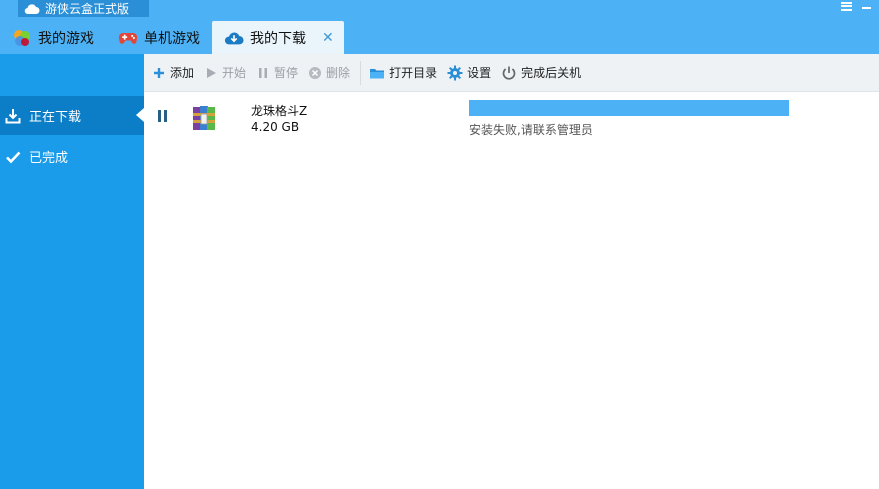 This screenshot has width=879, height=489. I want to click on add-label: 添加, so click(182, 73).